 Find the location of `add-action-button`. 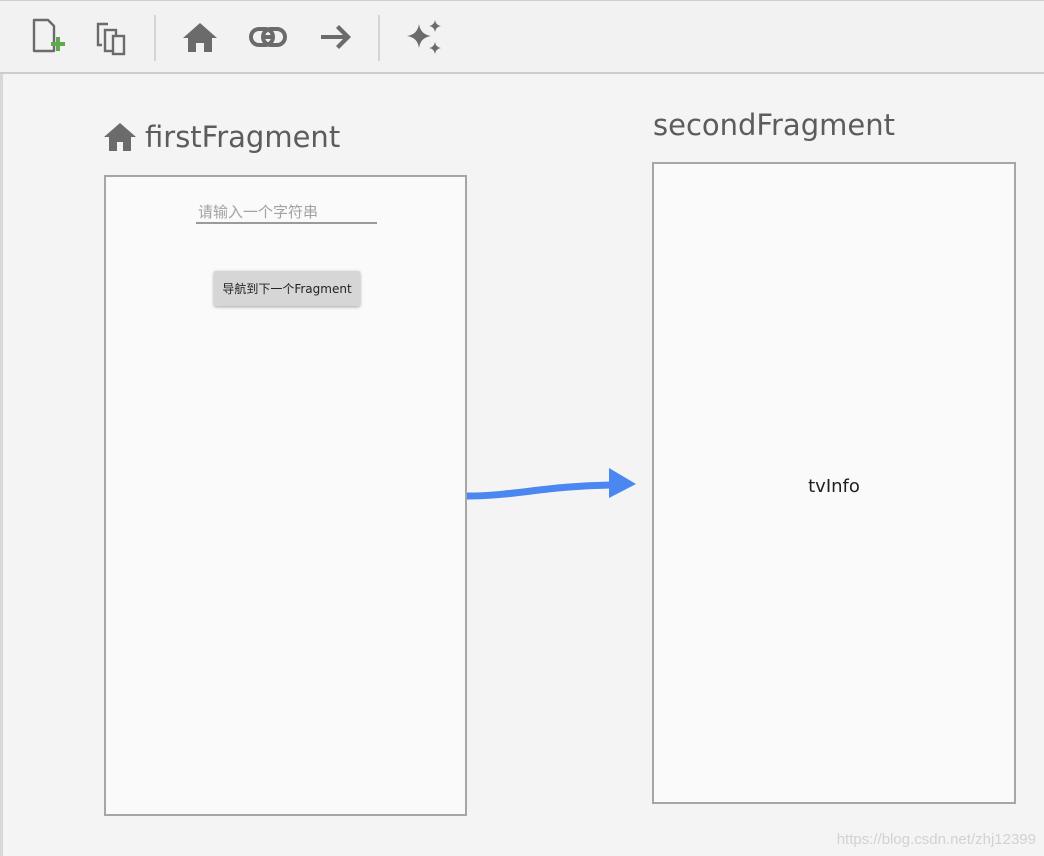

add-action-button is located at coordinates (336, 39).